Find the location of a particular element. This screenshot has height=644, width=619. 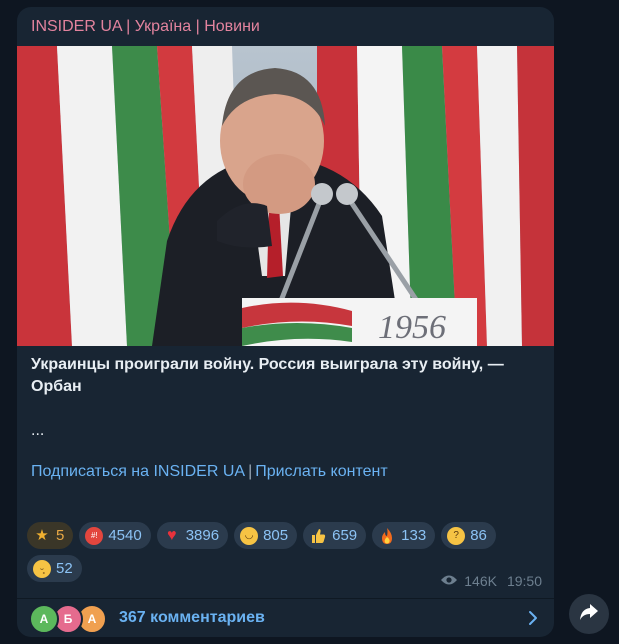

subscribe-link: Подписаться на INSIDER UA is located at coordinates (138, 471).